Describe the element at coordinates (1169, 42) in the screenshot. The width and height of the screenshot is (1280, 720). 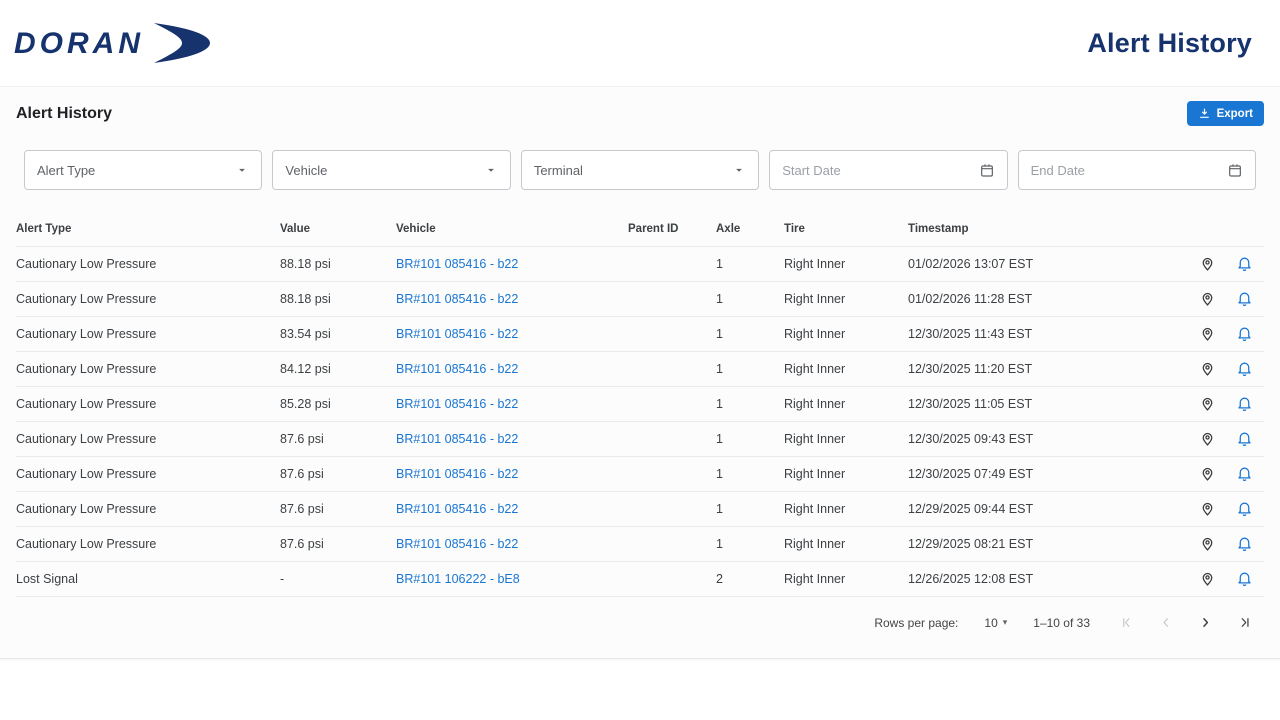
I see `app-title: Alert History` at that location.